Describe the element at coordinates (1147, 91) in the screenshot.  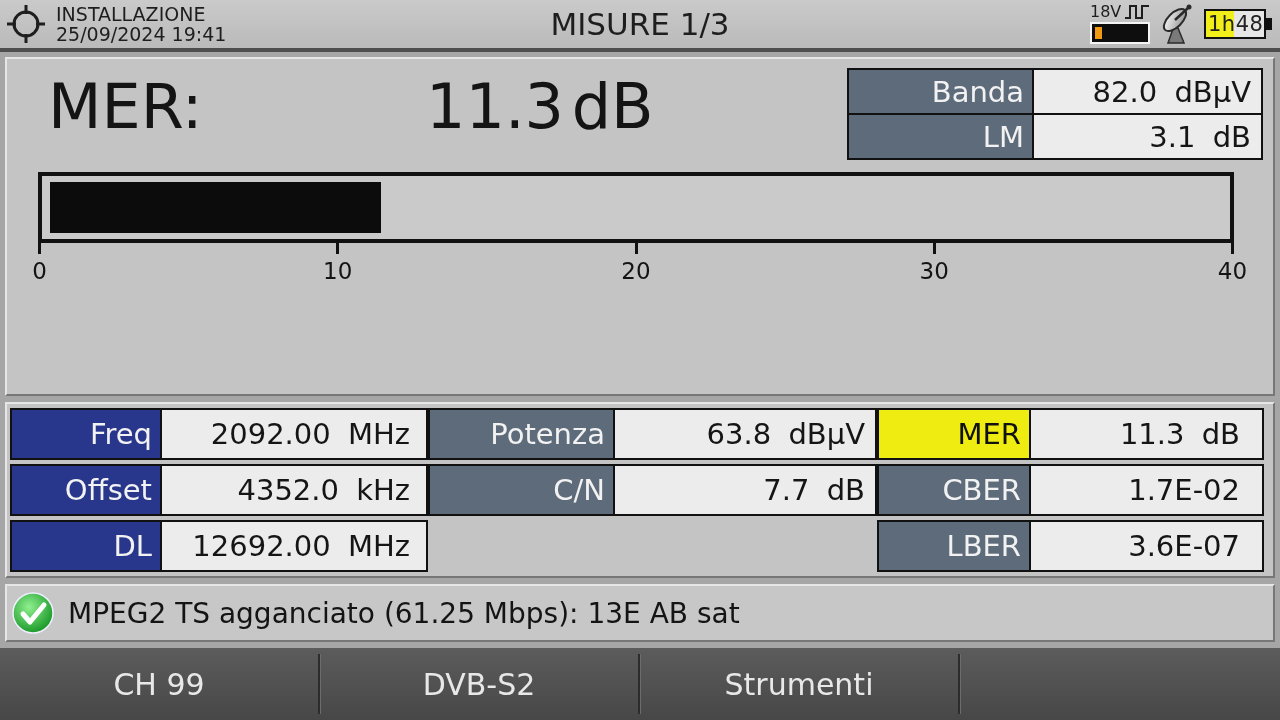
I see `param-value: 82.0 dBµV` at that location.